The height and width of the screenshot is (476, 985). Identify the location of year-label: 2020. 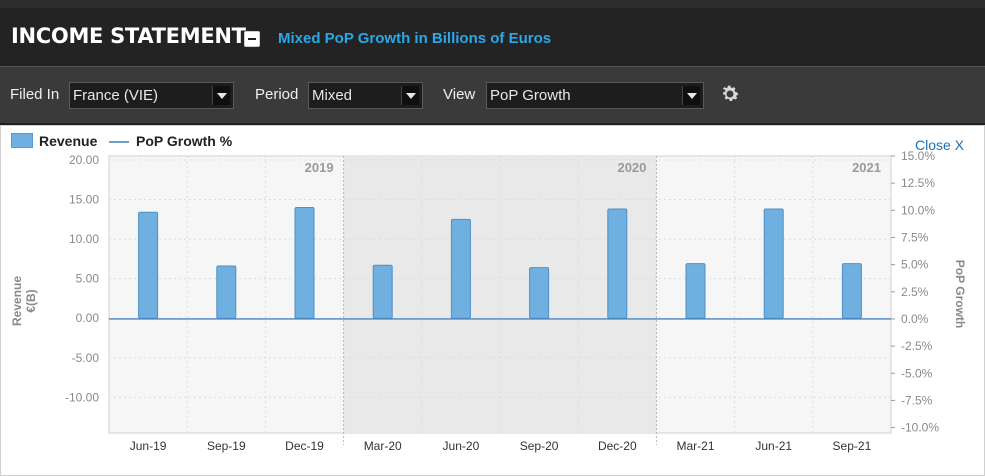
(631, 167).